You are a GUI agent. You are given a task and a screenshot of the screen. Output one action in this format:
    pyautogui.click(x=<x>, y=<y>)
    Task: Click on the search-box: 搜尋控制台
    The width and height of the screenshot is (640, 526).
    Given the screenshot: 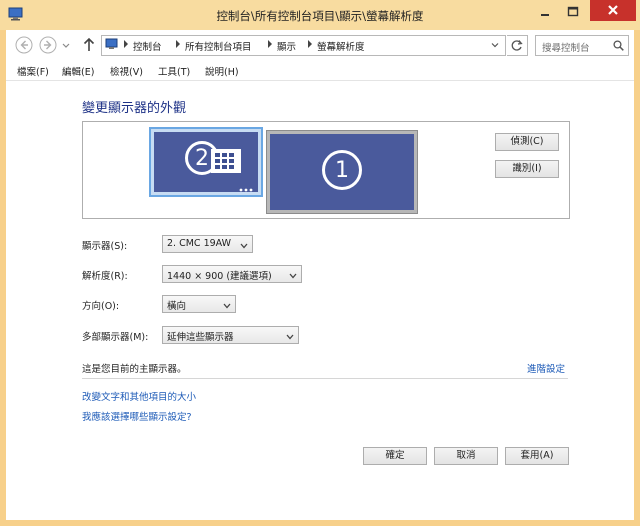 What is the action you would take?
    pyautogui.click(x=582, y=45)
    